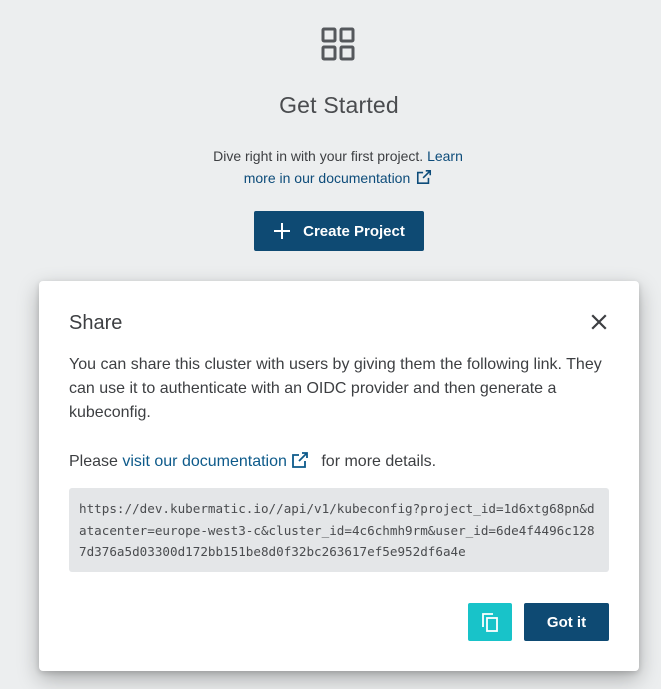  What do you see at coordinates (204, 461) in the screenshot?
I see `visit-documentation-label: visit our documentation` at bounding box center [204, 461].